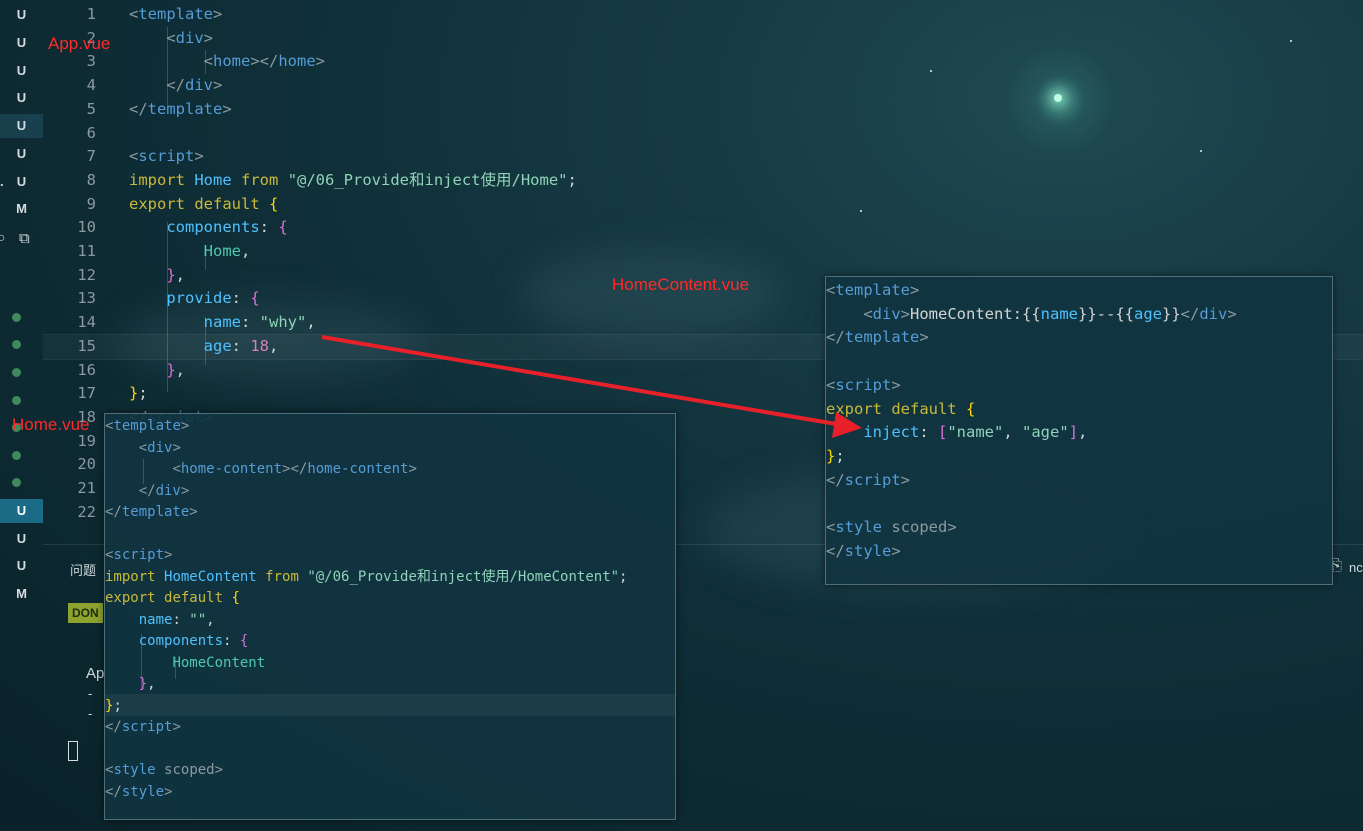  I want to click on red-arrow-icon, so click(591, 386).